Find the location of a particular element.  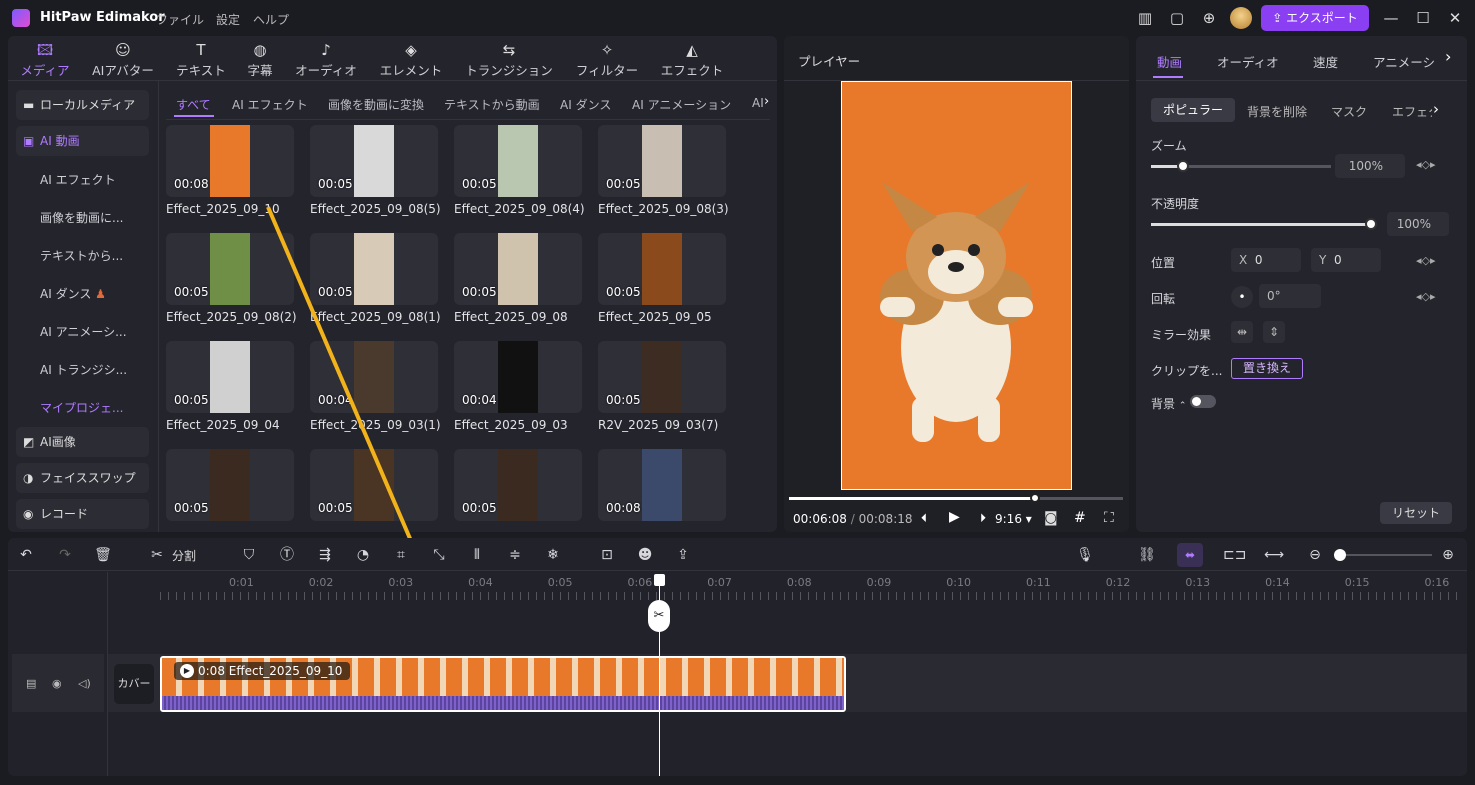

cover-button: カバー is located at coordinates (134, 684).